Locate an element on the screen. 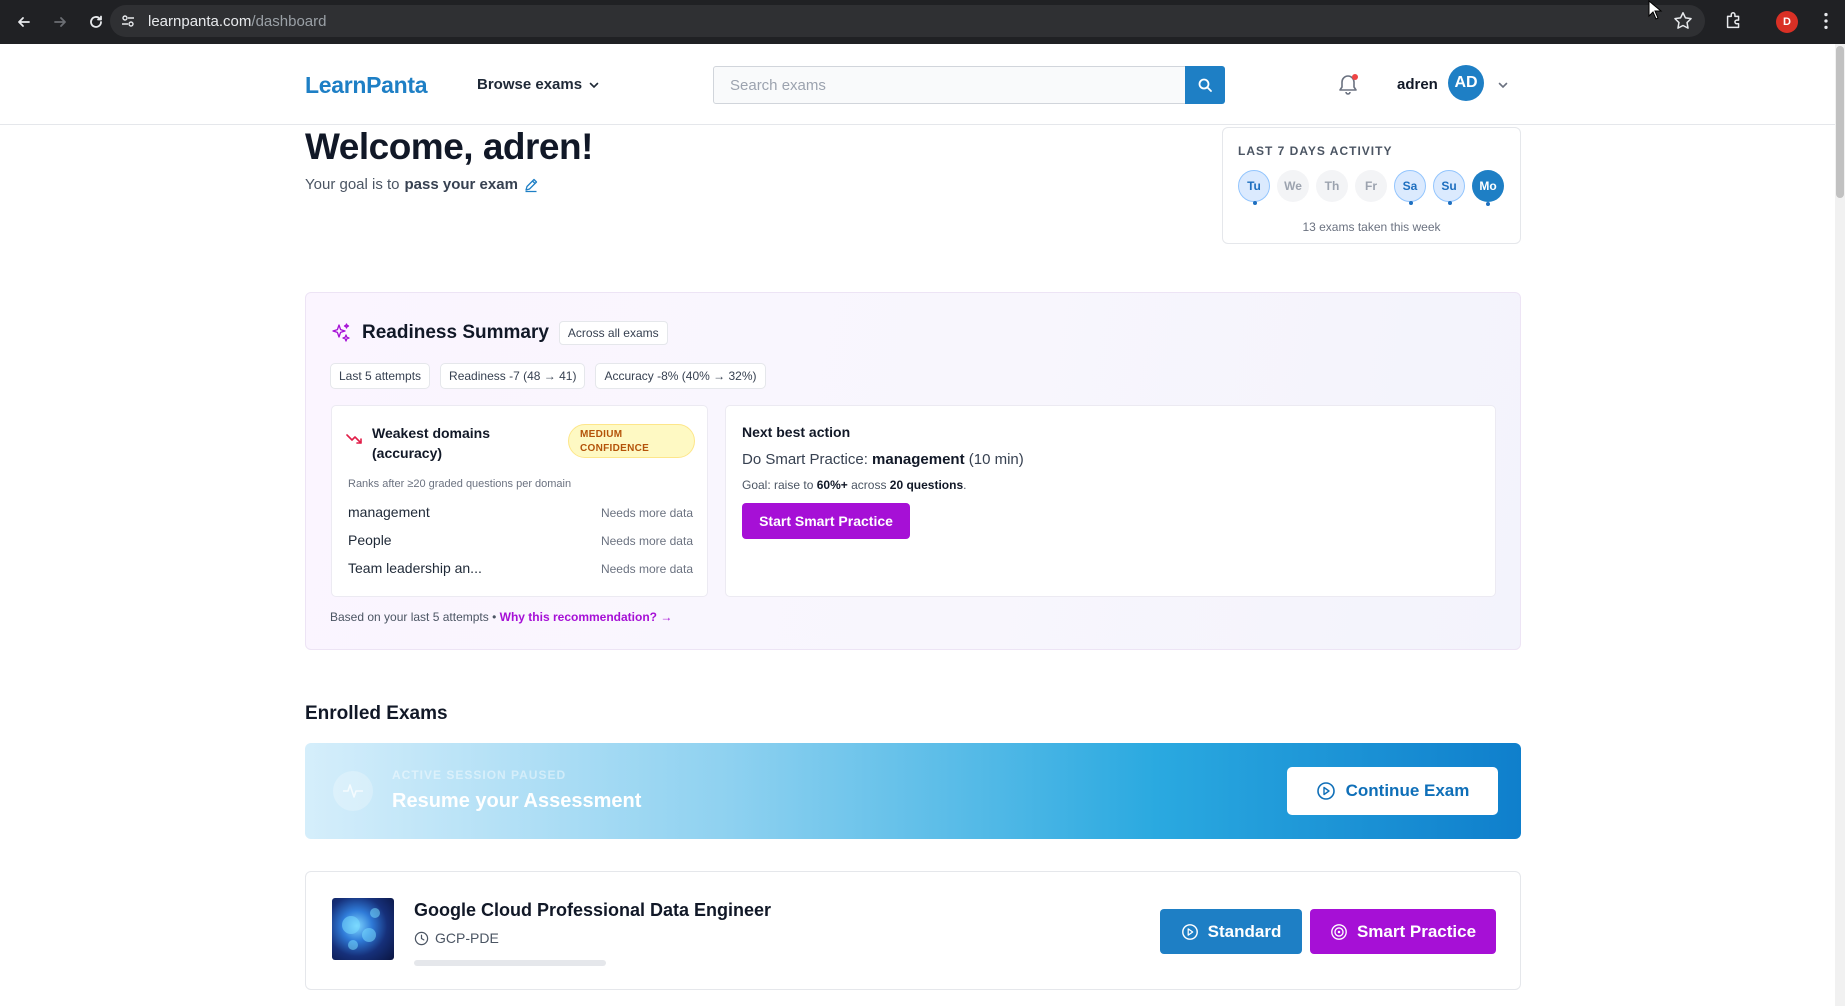 Image resolution: width=1845 pixels, height=1006 pixels. next-action-goal: Goal: raise to 60%+ across 20 questions. is located at coordinates (854, 485).